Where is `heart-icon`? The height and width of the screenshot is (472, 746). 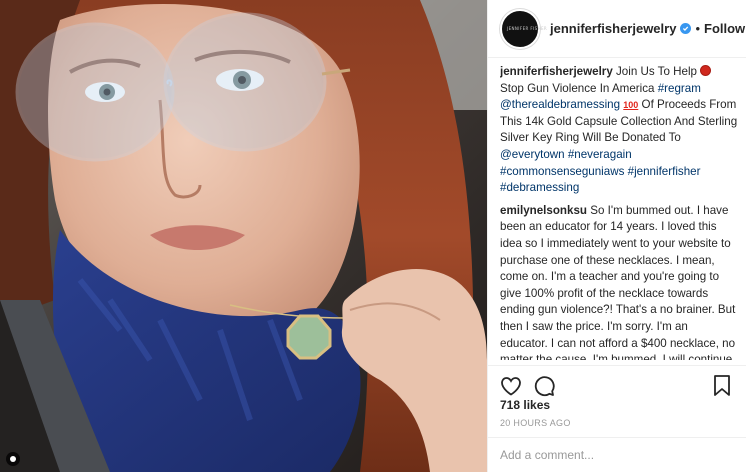
heart-icon is located at coordinates (511, 386).